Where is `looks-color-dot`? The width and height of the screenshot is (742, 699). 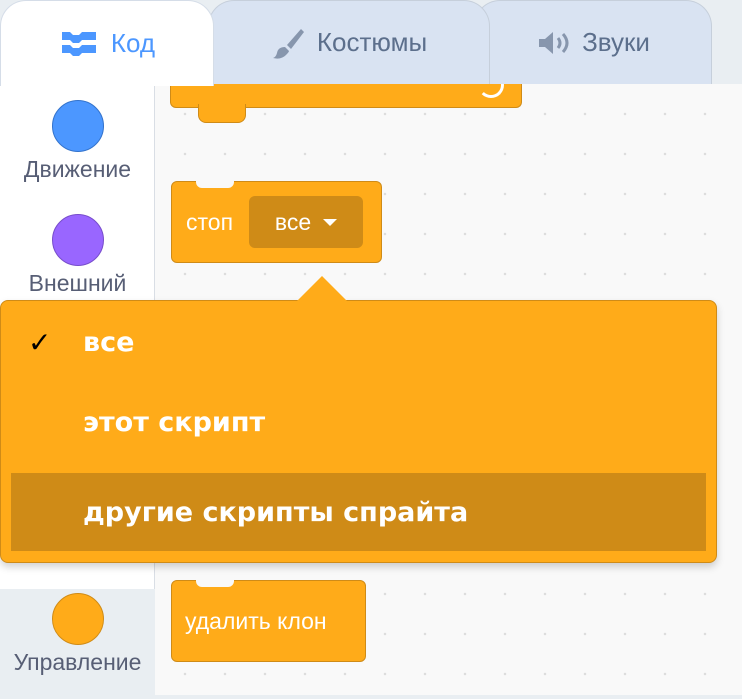
looks-color-dot is located at coordinates (77, 240).